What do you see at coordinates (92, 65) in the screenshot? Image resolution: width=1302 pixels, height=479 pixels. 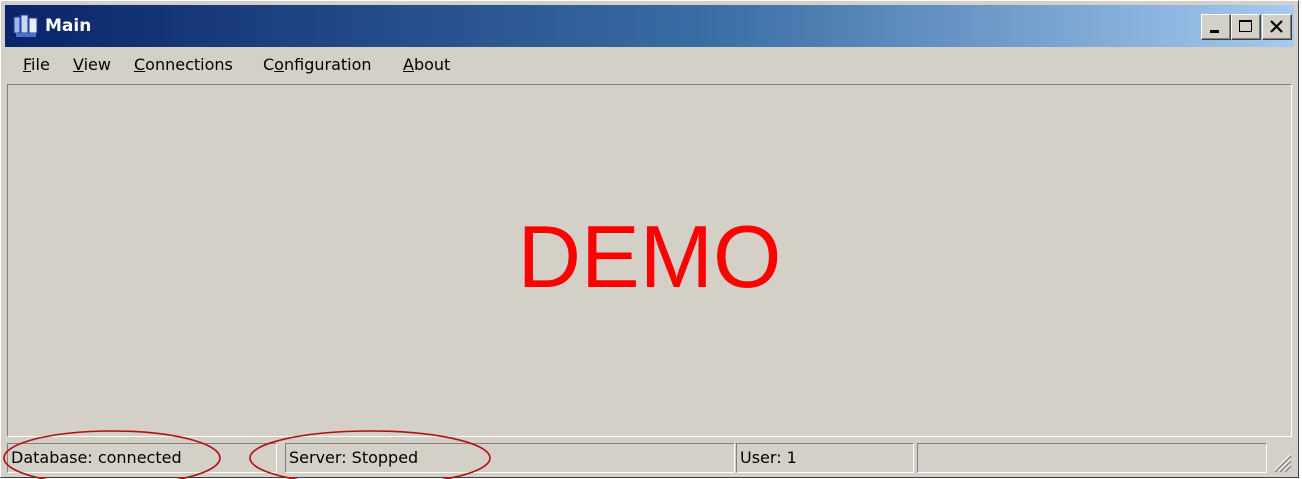 I see `menu-view: View` at bounding box center [92, 65].